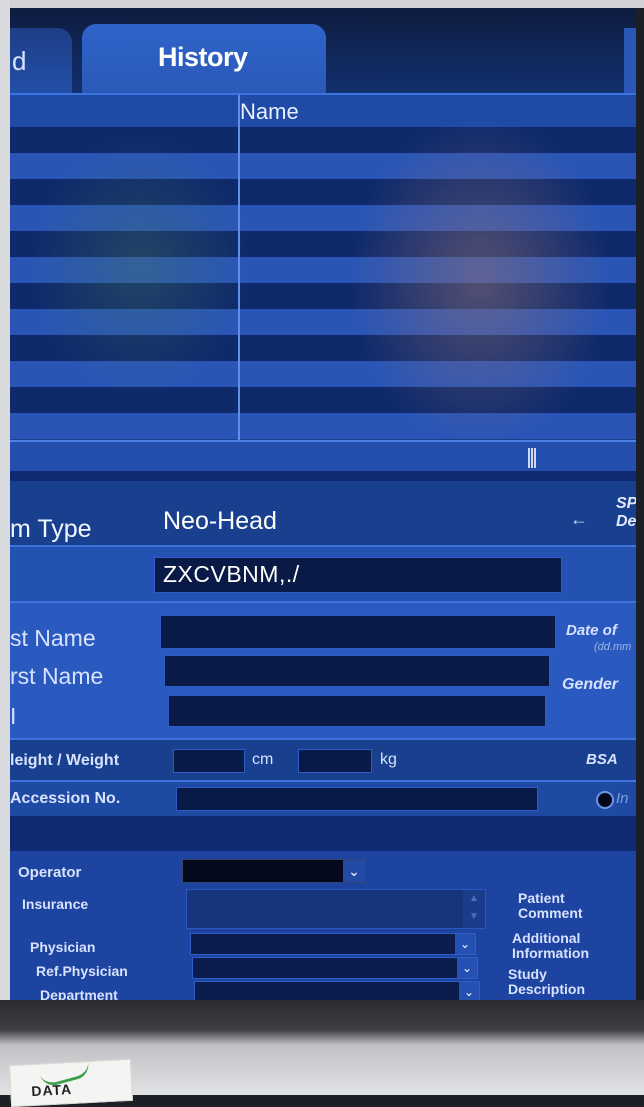 The image size is (644, 1107). Describe the element at coordinates (358, 575) in the screenshot. I see `patient-id-field: ZXCVBNM,./` at that location.